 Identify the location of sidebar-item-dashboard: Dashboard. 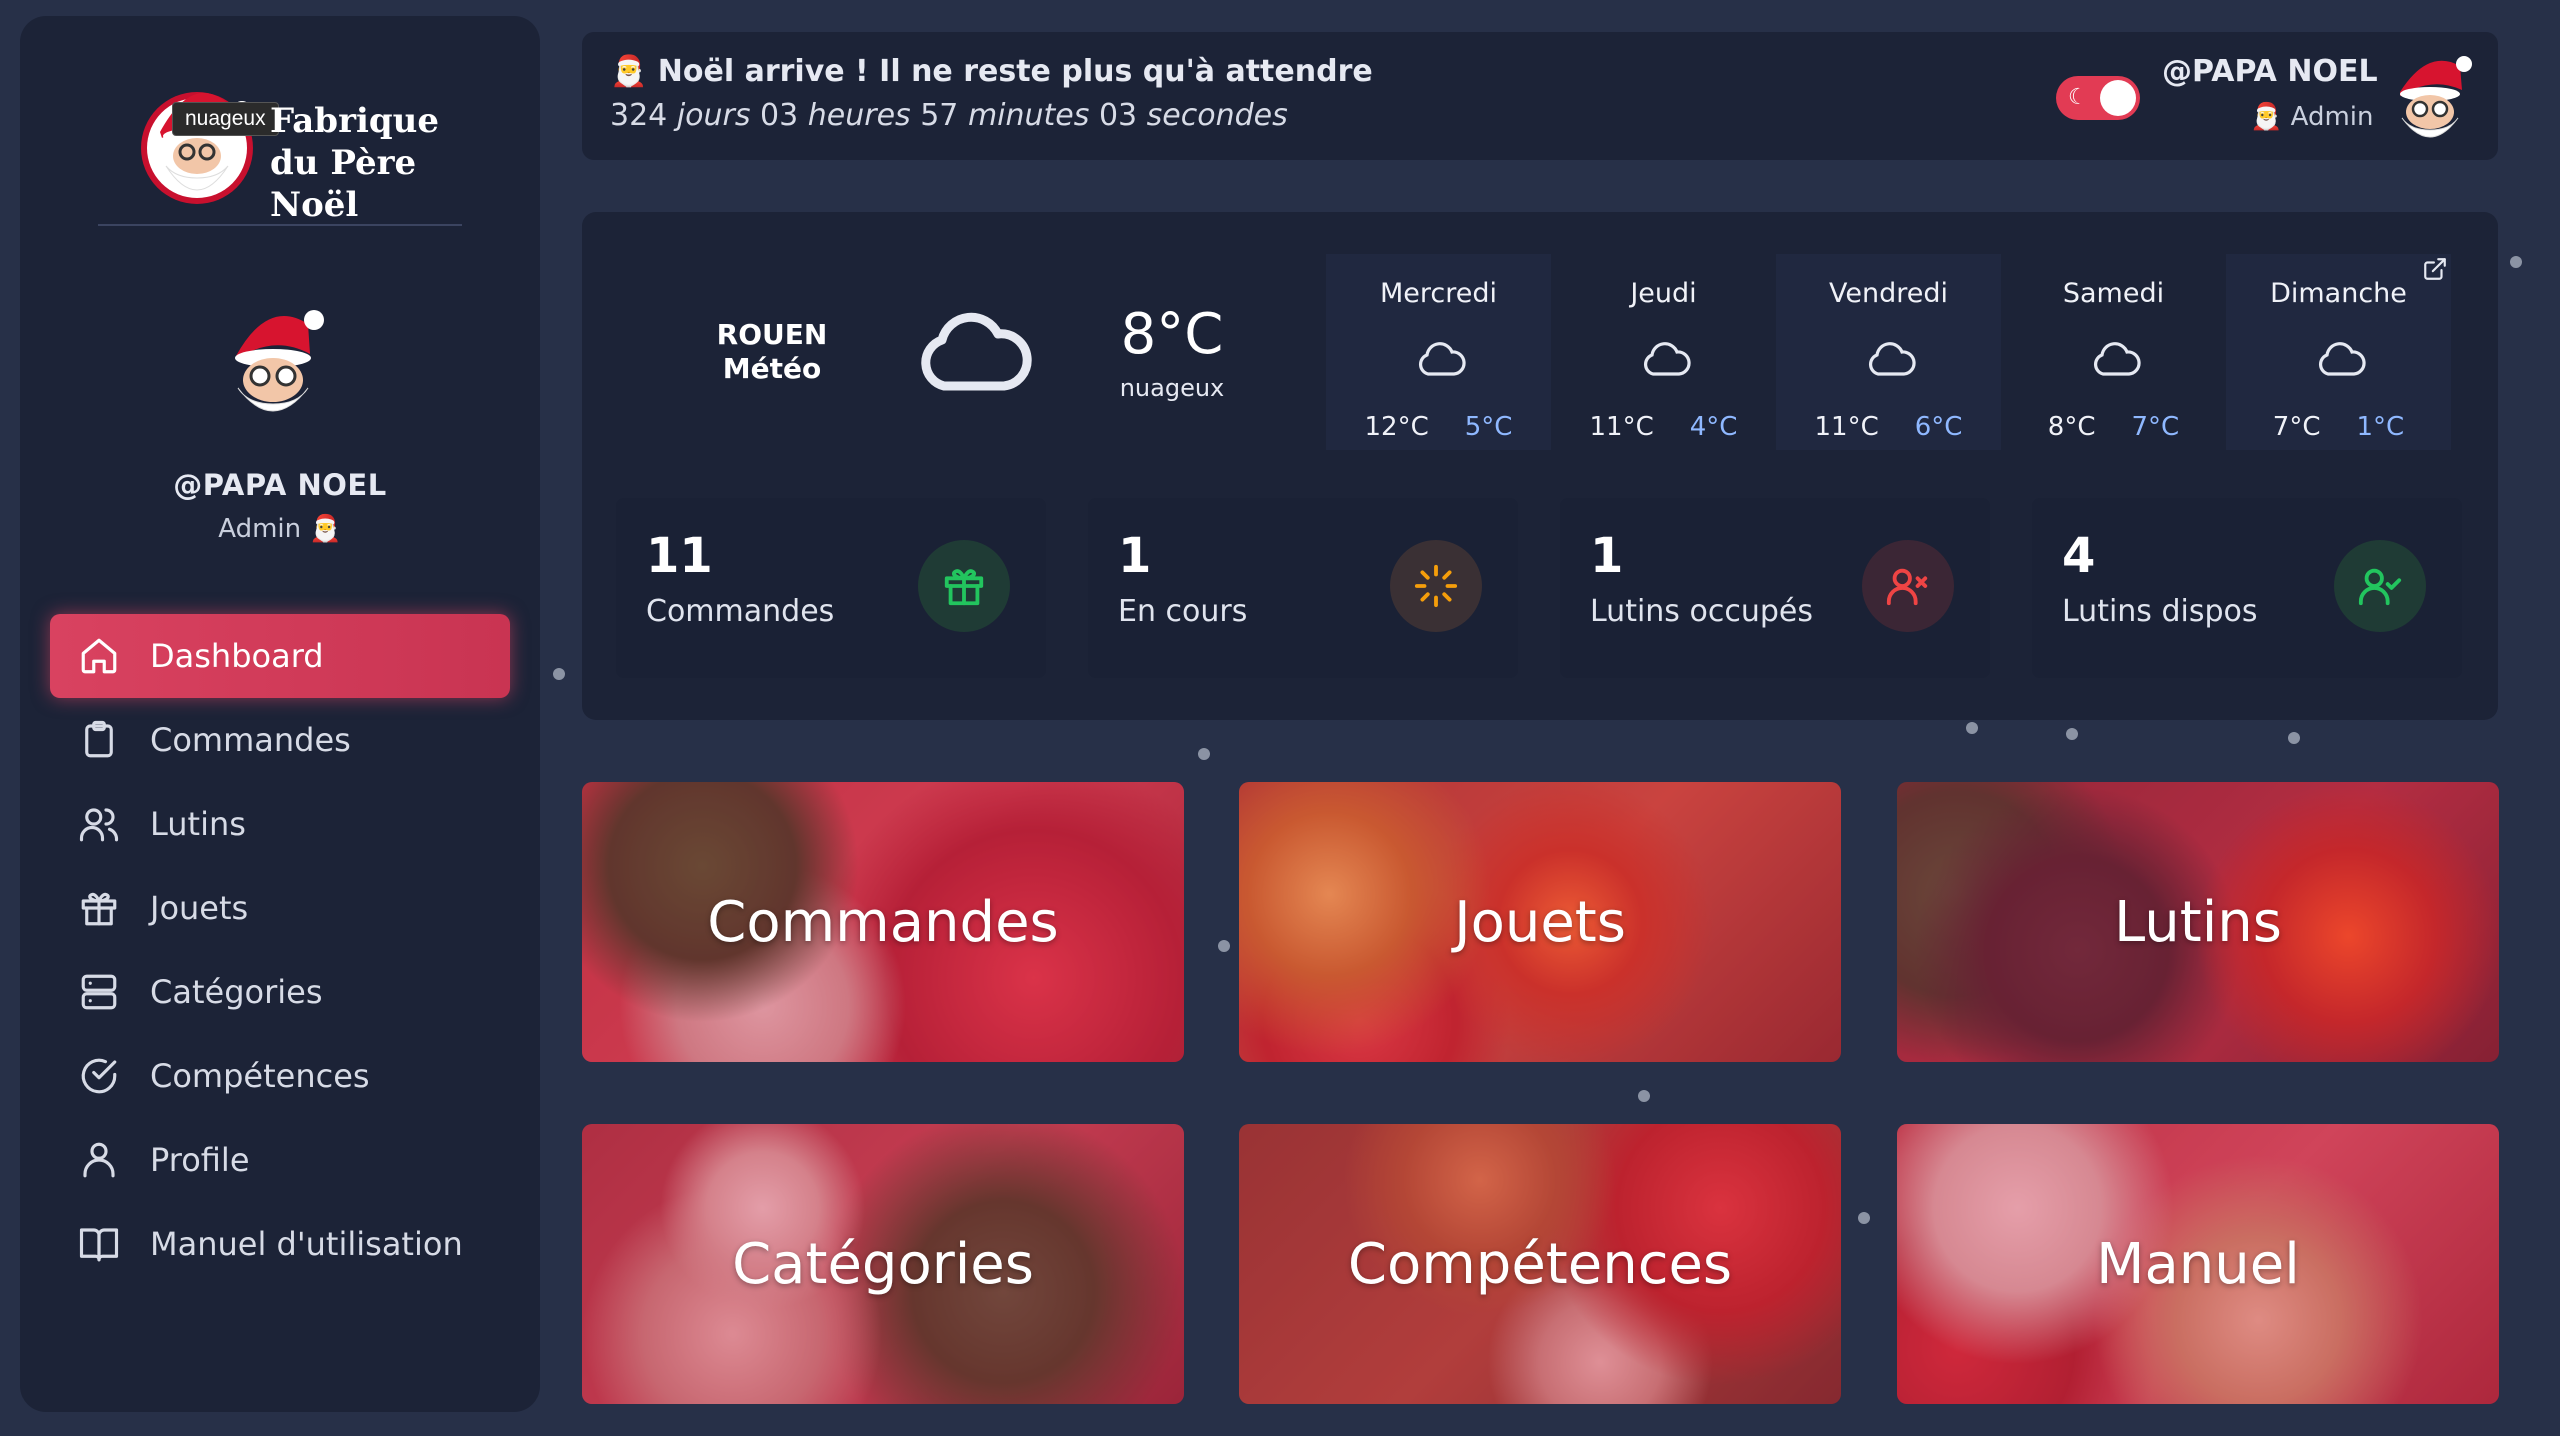
(280, 656).